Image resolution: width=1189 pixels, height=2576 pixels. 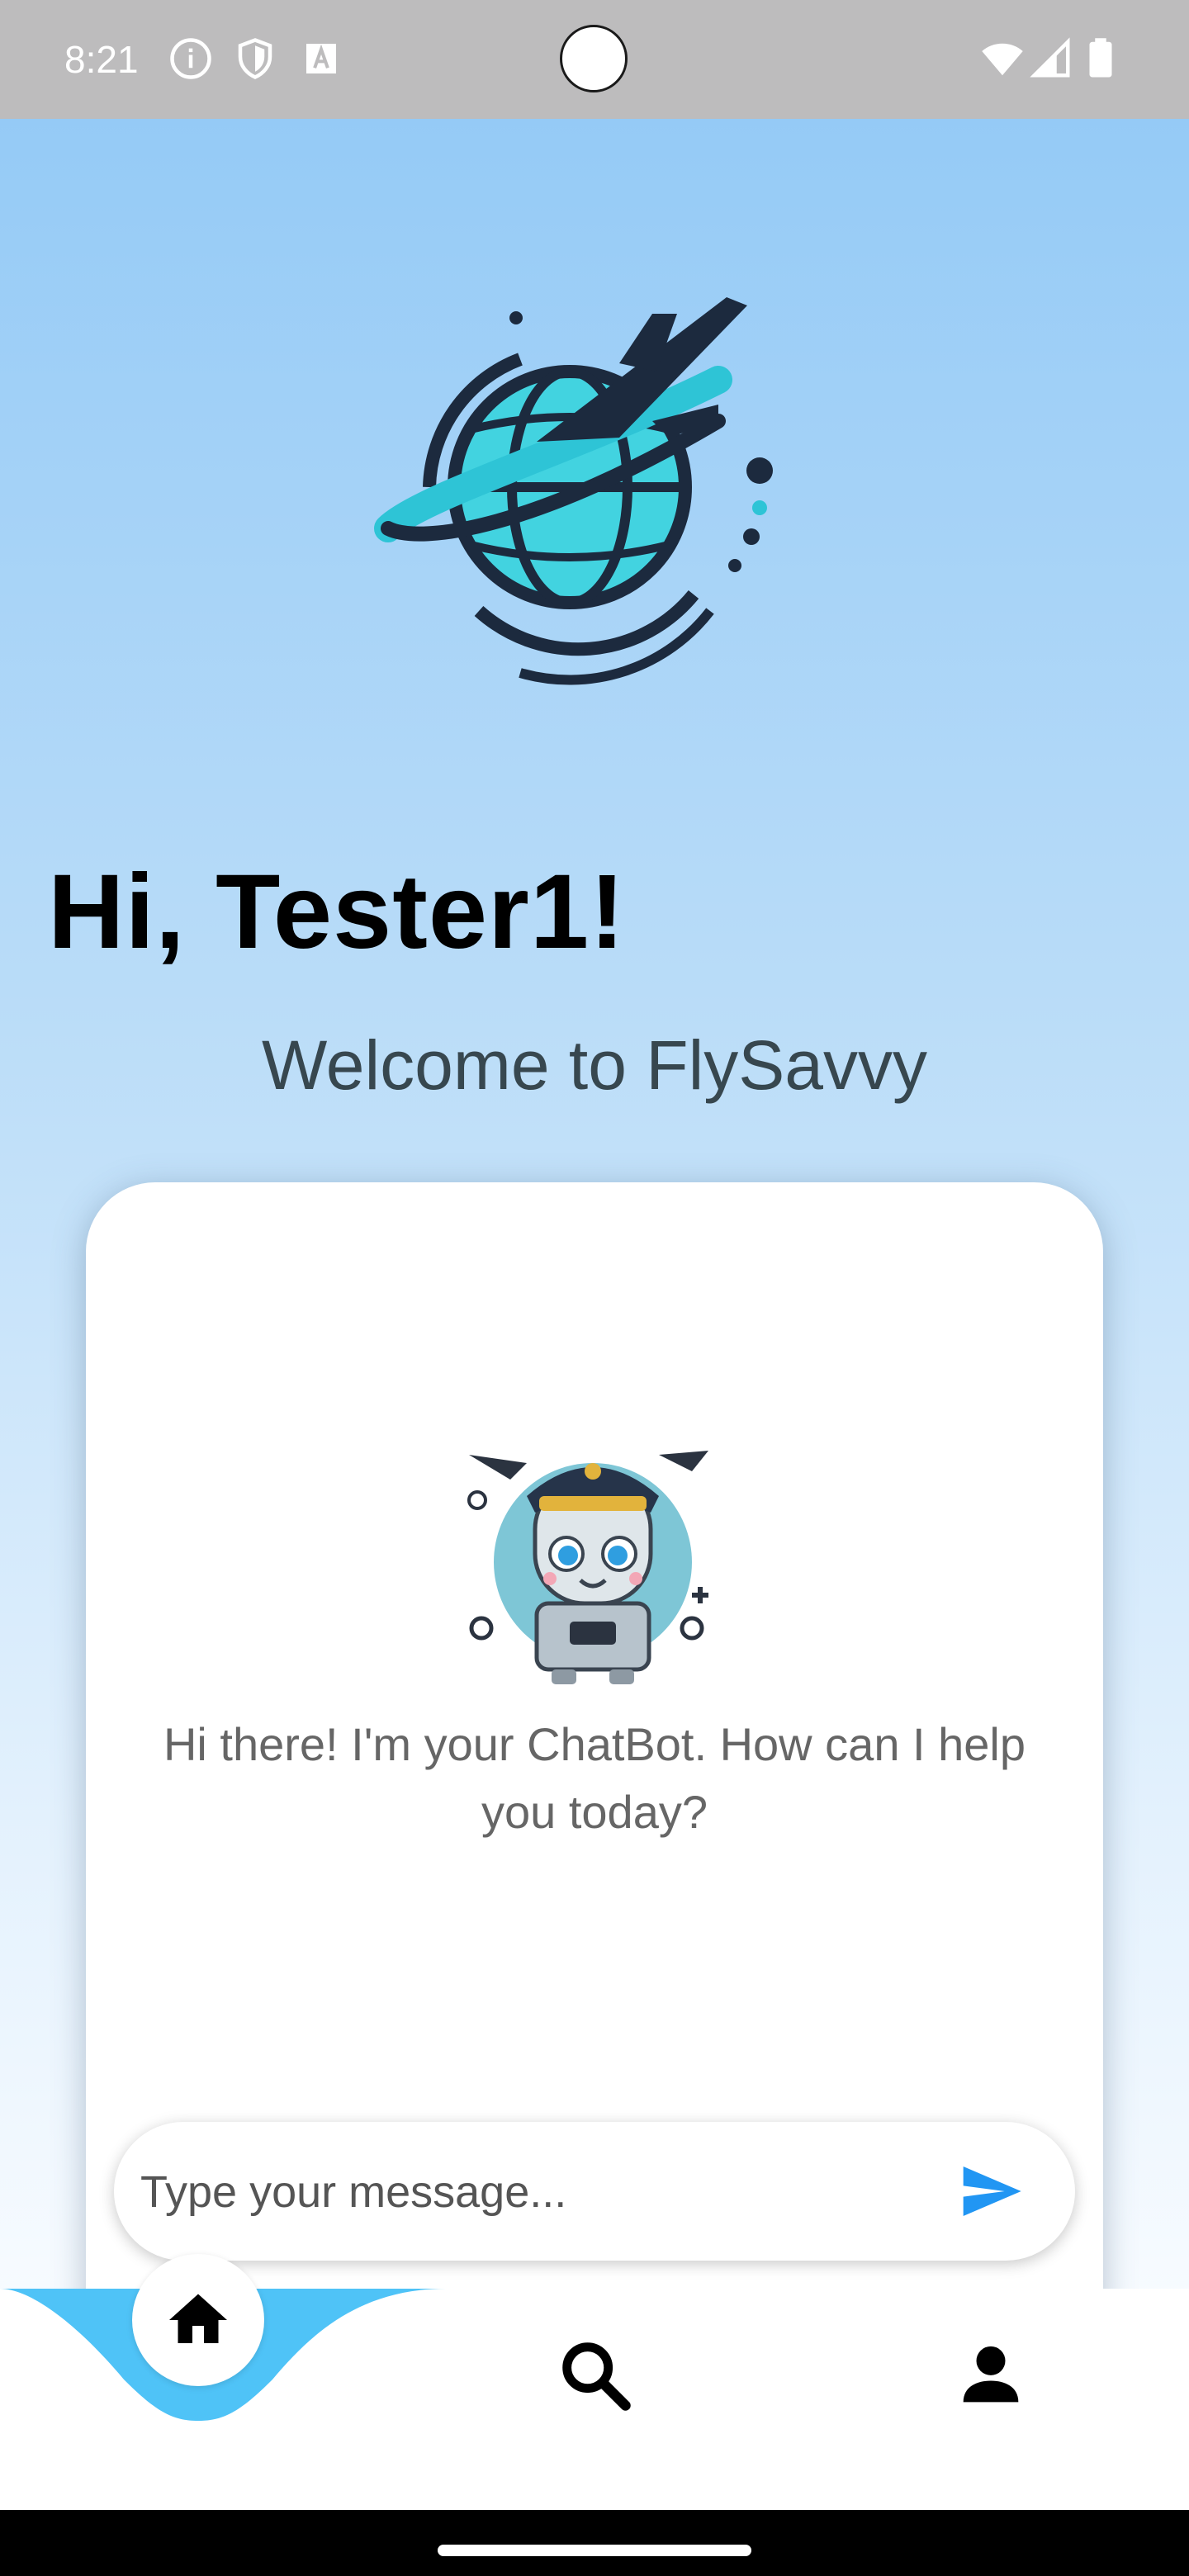 What do you see at coordinates (321, 58) in the screenshot?
I see `a-box-icon` at bounding box center [321, 58].